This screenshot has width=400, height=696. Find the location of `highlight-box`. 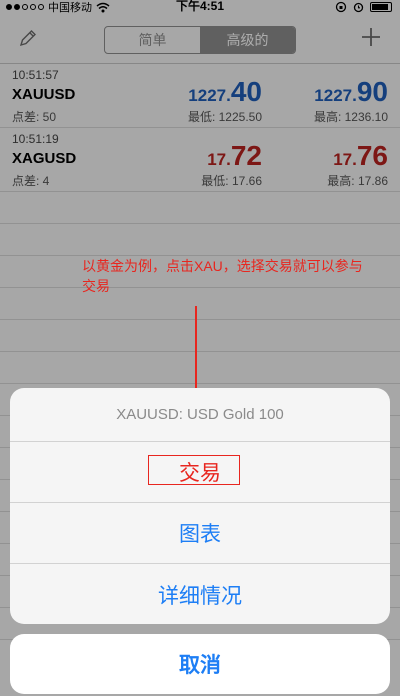

highlight-box is located at coordinates (194, 470).